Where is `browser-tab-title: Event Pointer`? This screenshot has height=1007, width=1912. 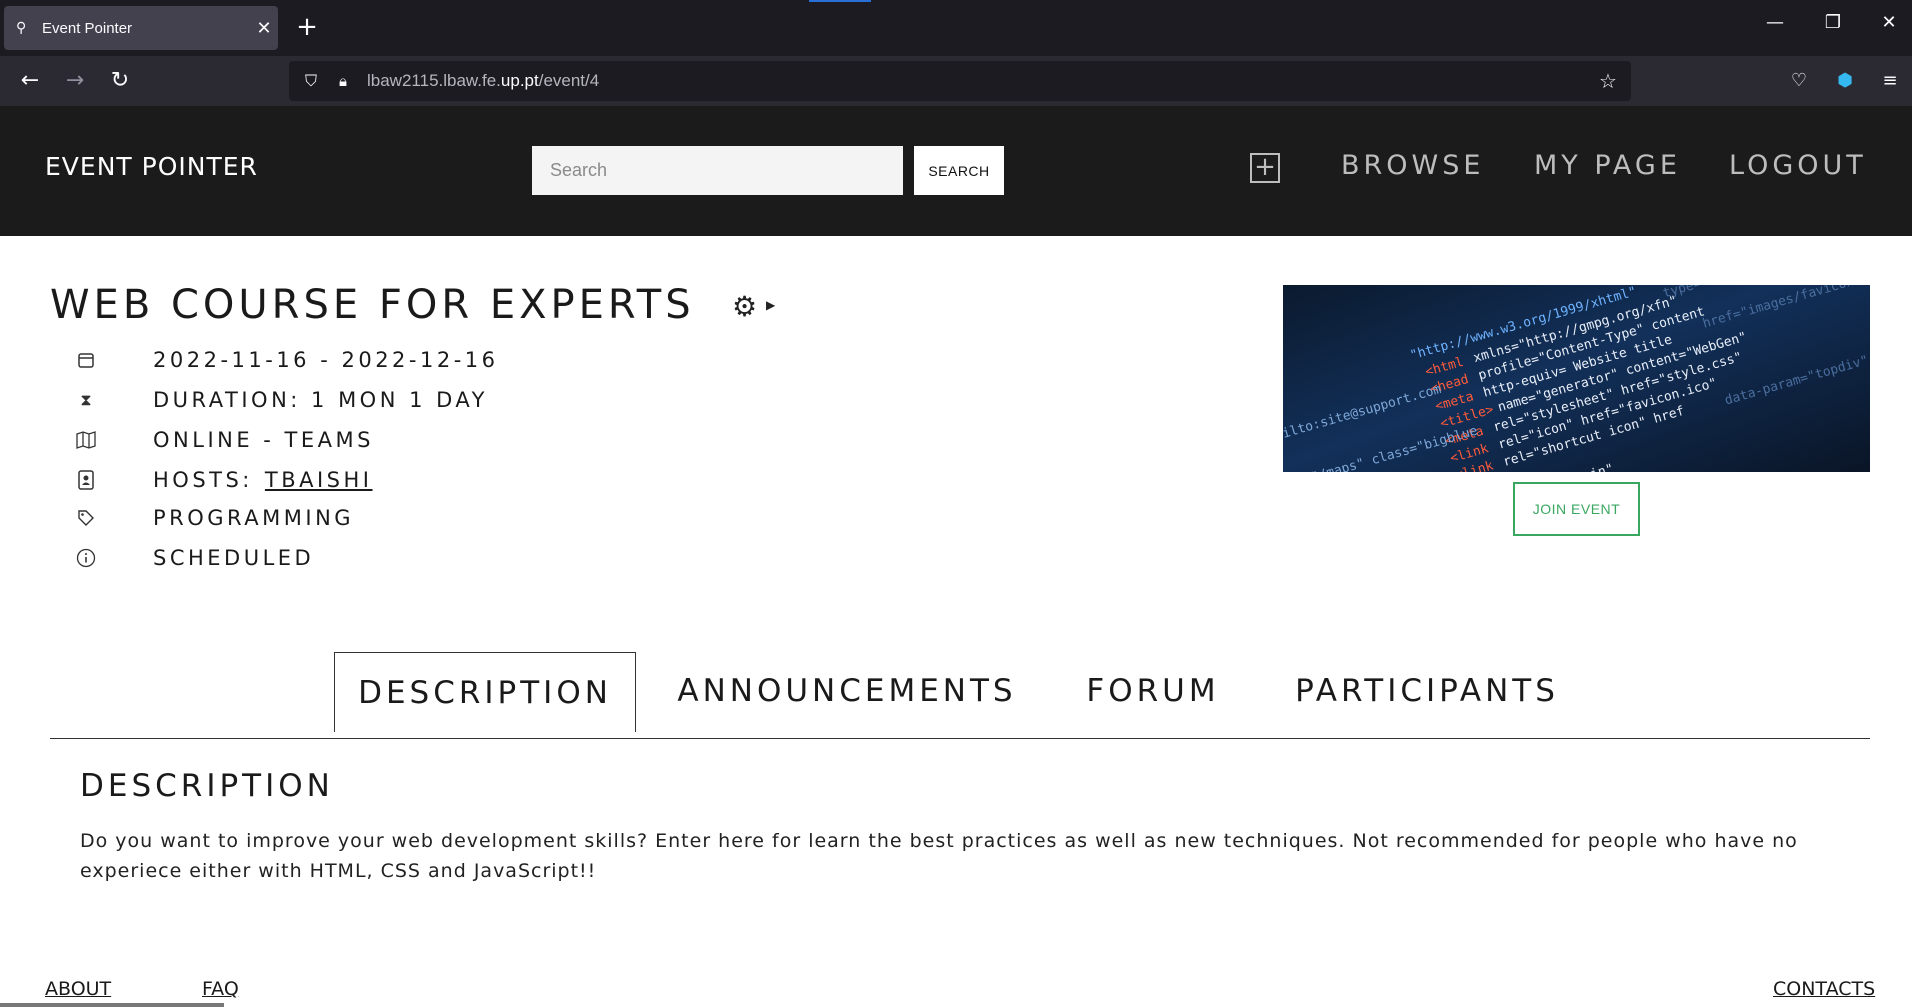 browser-tab-title: Event Pointer is located at coordinates (87, 28).